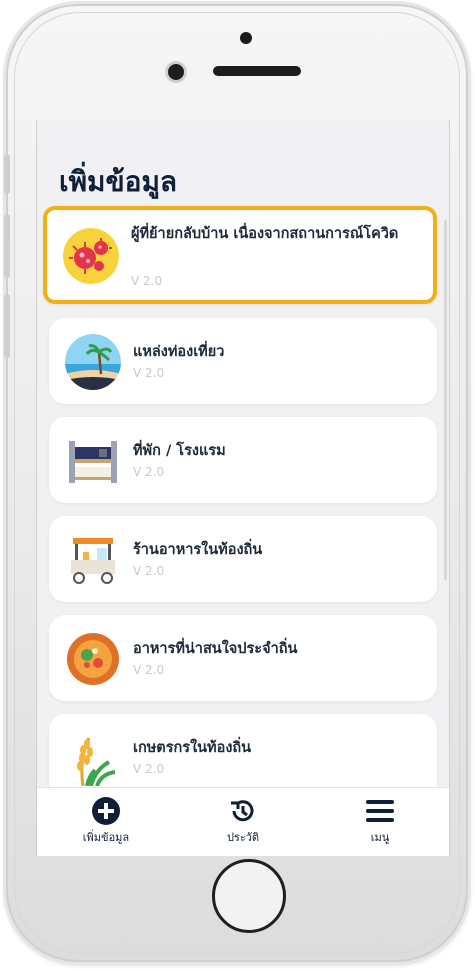 This screenshot has width=475, height=971. Describe the element at coordinates (93, 659) in the screenshot. I see `local-dish-icon` at that location.